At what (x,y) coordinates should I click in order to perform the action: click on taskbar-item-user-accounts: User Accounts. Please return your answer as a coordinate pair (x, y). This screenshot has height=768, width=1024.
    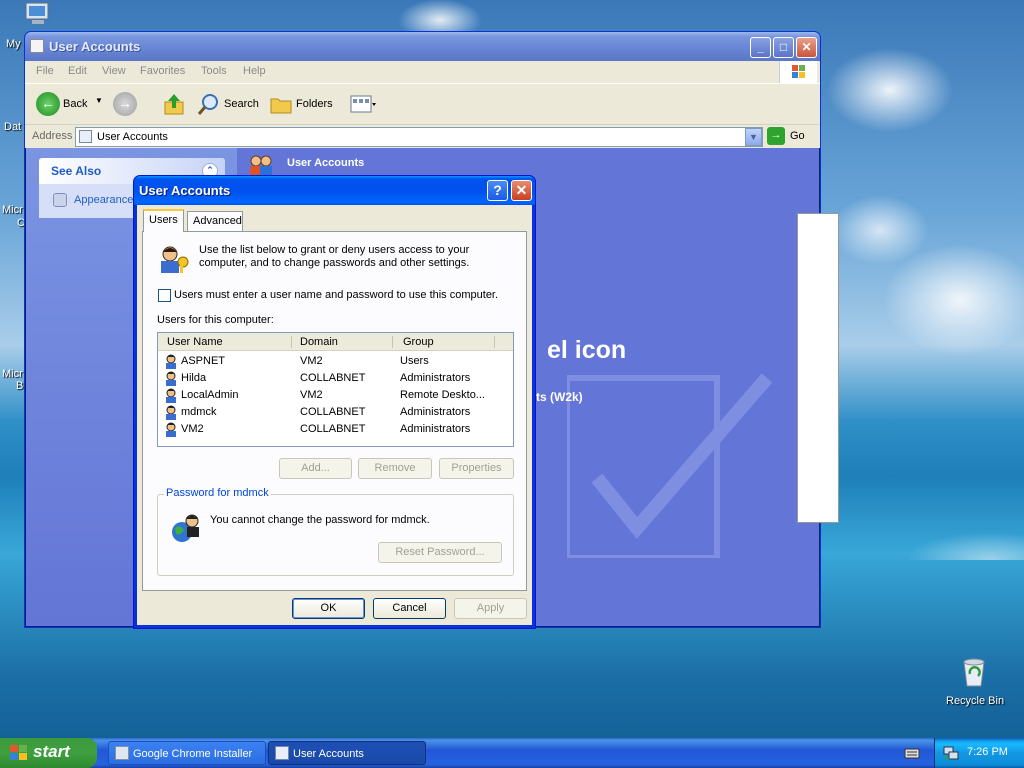
    Looking at the image, I should click on (347, 753).